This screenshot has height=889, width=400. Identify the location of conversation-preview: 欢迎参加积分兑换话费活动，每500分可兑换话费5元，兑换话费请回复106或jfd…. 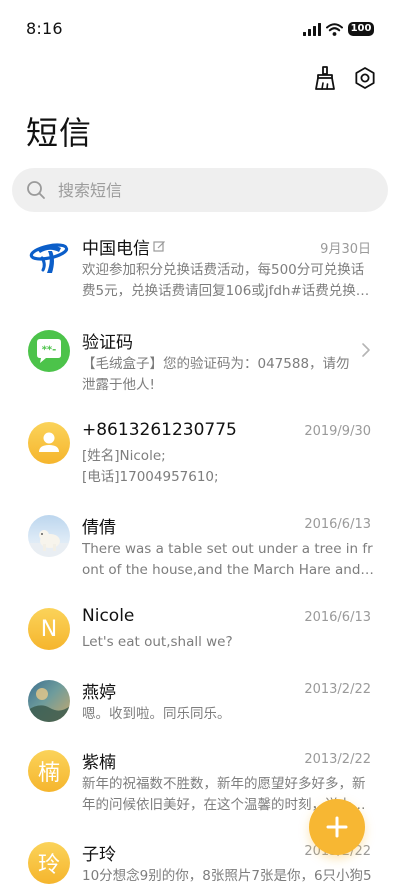
(226, 280).